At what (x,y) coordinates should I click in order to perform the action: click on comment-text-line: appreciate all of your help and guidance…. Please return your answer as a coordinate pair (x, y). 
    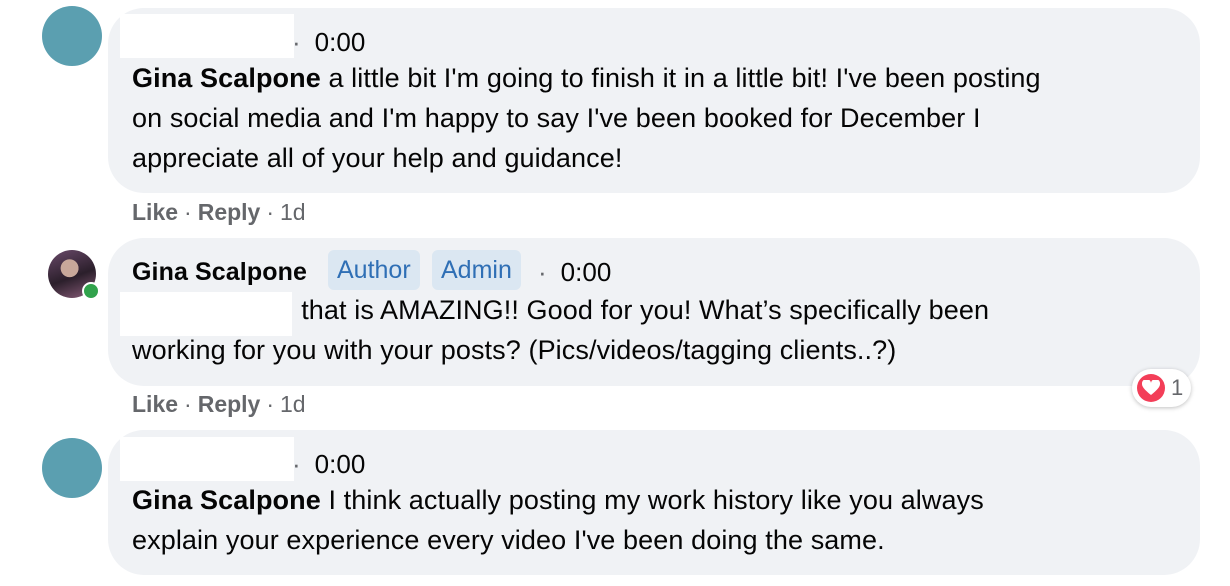
    Looking at the image, I should click on (377, 158).